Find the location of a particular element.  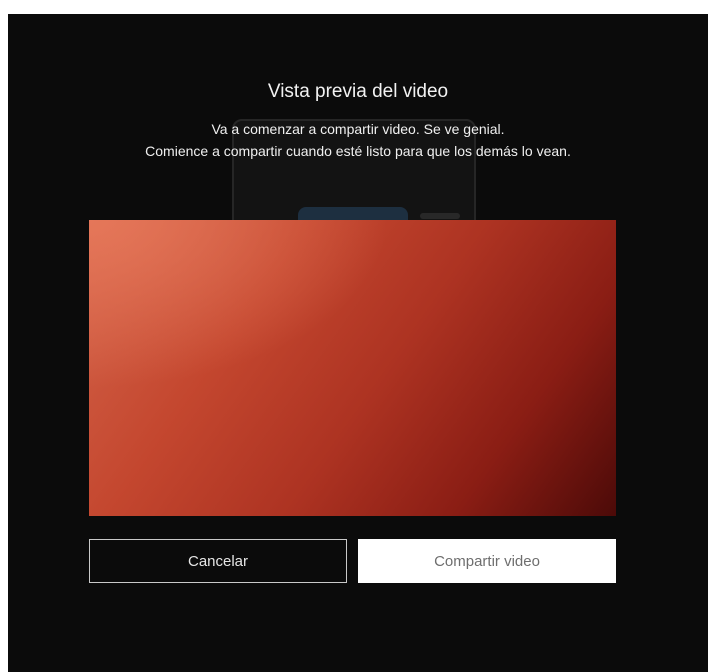

cancel-button: Cancelar is located at coordinates (218, 561).